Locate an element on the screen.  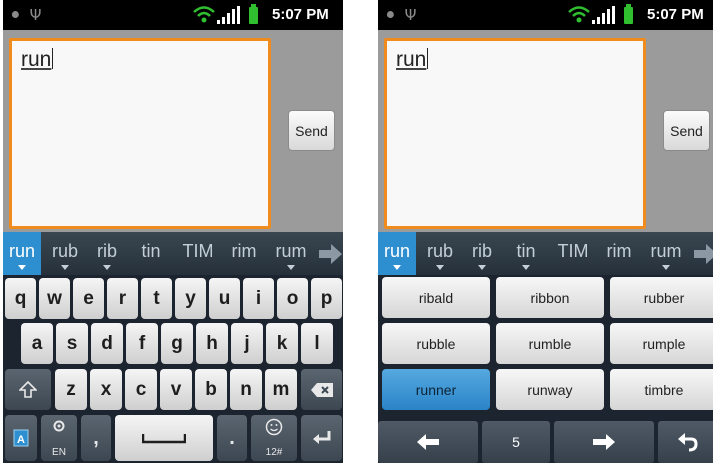
next-page-button is located at coordinates (604, 442).